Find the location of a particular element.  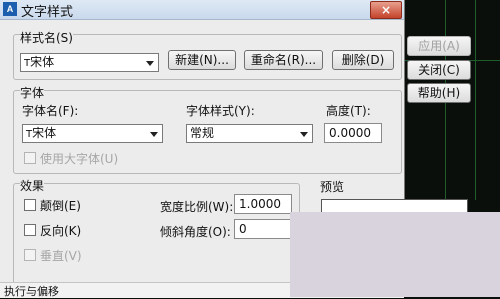

oblique-angle-label: 倾斜角度(O): is located at coordinates (195, 232).